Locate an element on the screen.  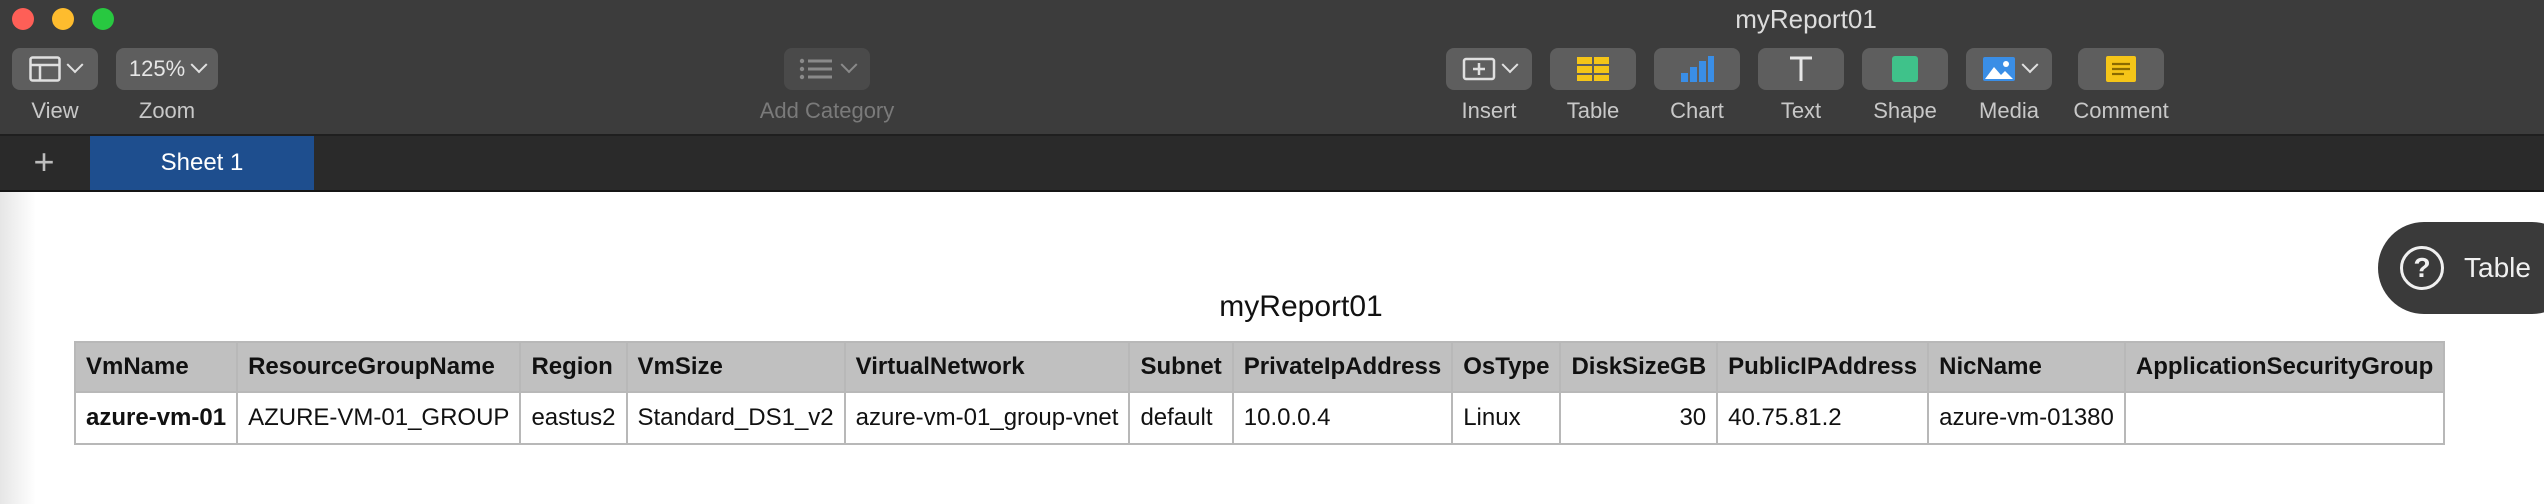
table-cell: AZURE-VM-01_GROUP is located at coordinates (379, 418).